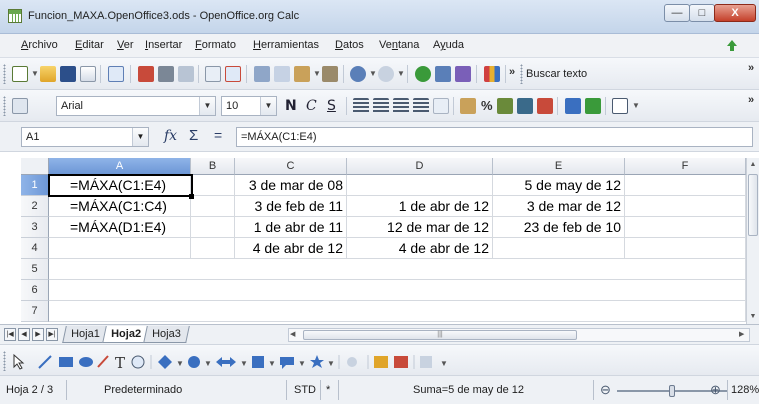  Describe the element at coordinates (441, 106) in the screenshot. I see `merge-cells-icon` at that location.